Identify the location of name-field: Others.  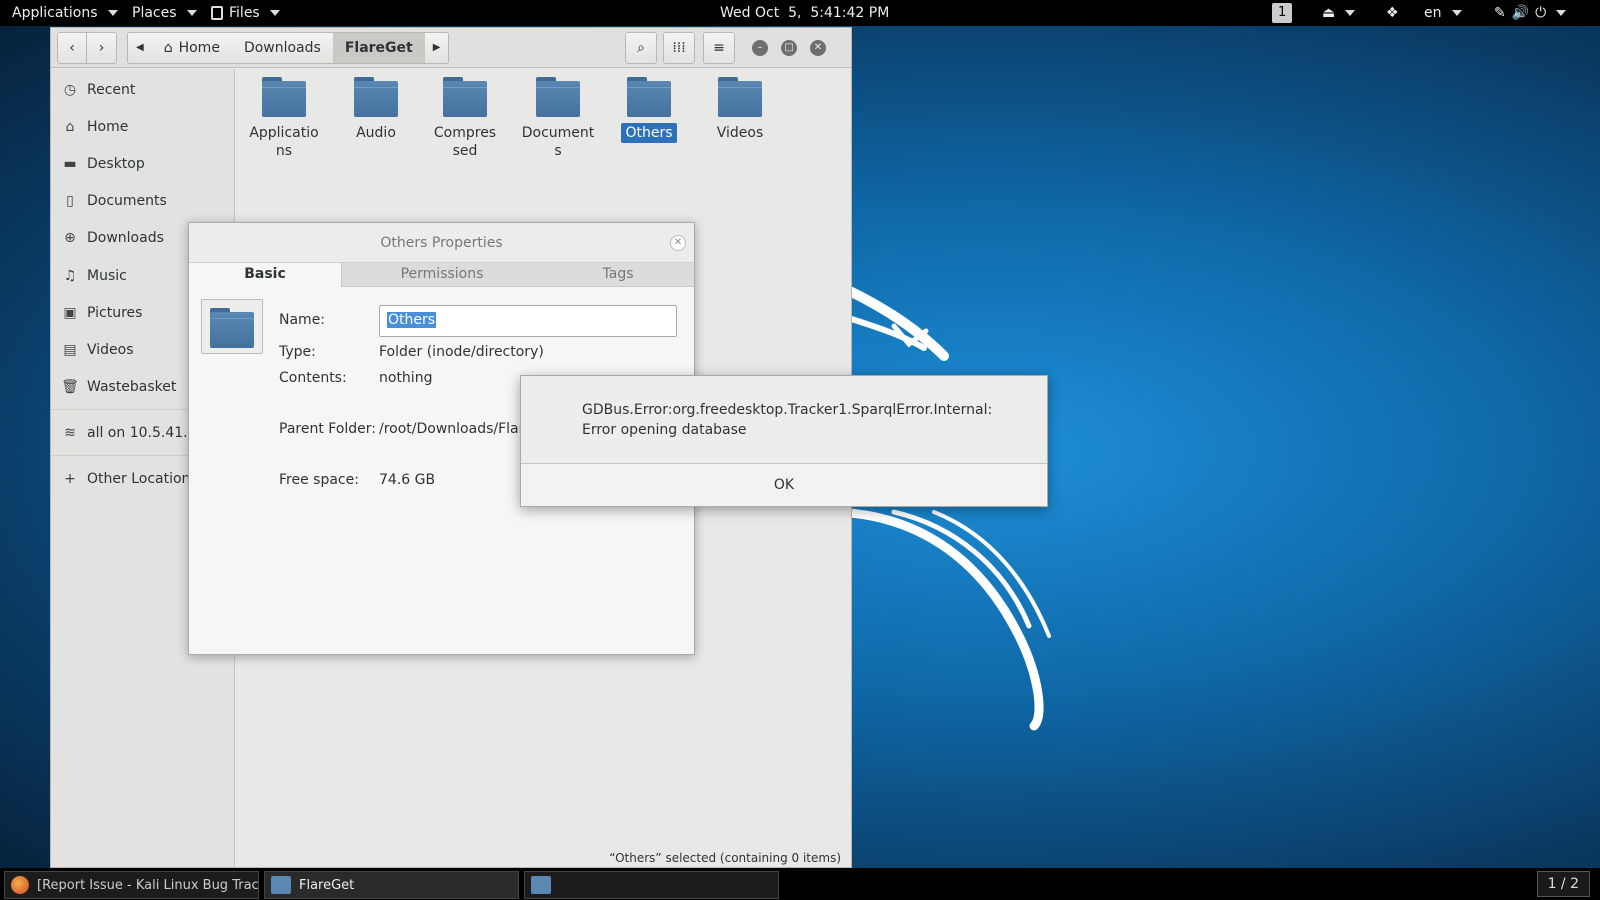
(528, 321).